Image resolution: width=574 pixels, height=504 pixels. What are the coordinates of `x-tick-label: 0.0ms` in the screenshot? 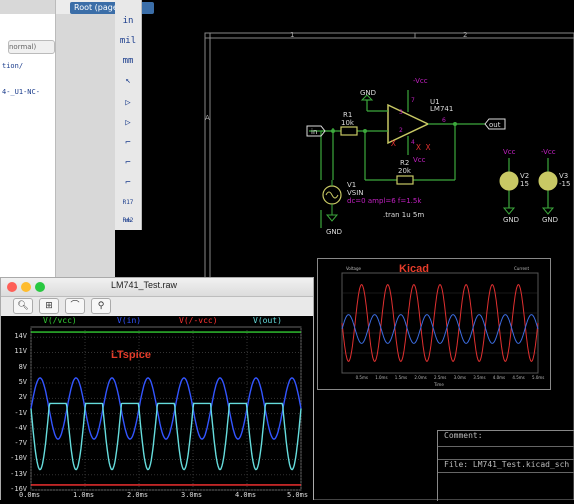 It's located at (30, 495).